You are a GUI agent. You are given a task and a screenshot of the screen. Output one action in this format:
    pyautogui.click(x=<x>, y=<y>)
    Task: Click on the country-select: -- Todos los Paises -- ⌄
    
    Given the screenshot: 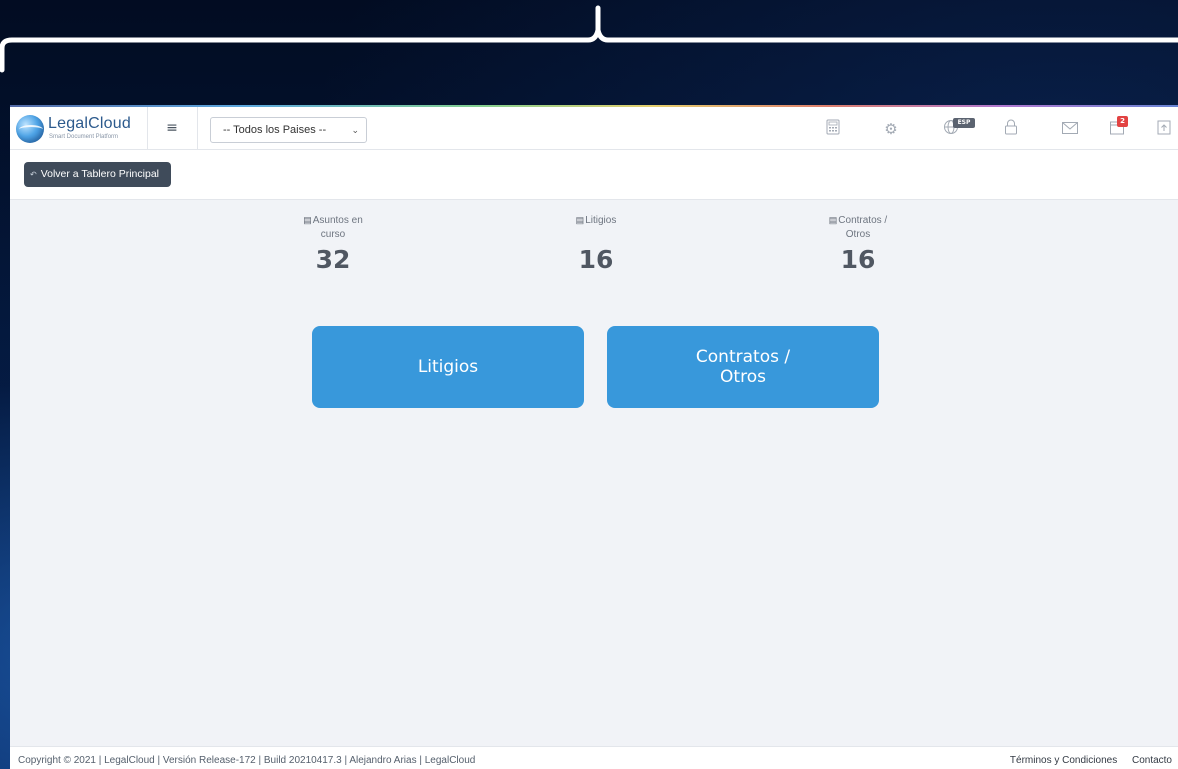 What is the action you would take?
    pyautogui.click(x=288, y=130)
    